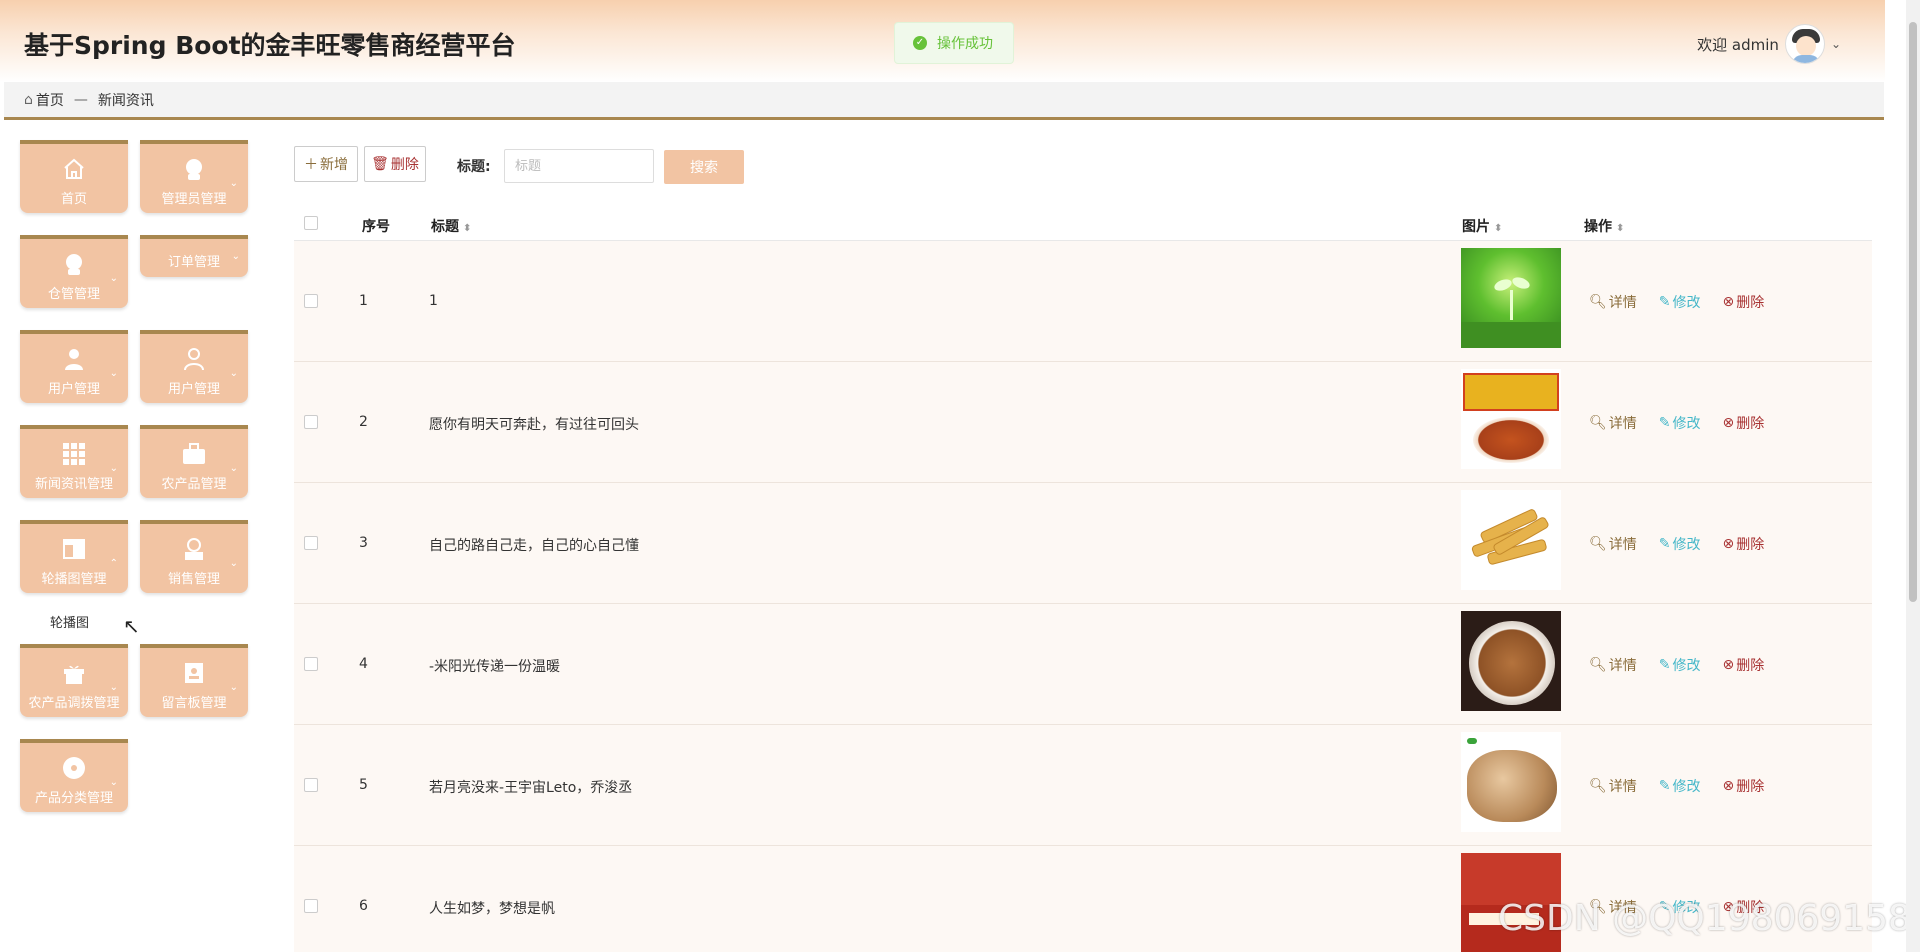 This screenshot has height=952, width=1920. I want to click on sidebar-item-label: 农产品管理, so click(194, 484).